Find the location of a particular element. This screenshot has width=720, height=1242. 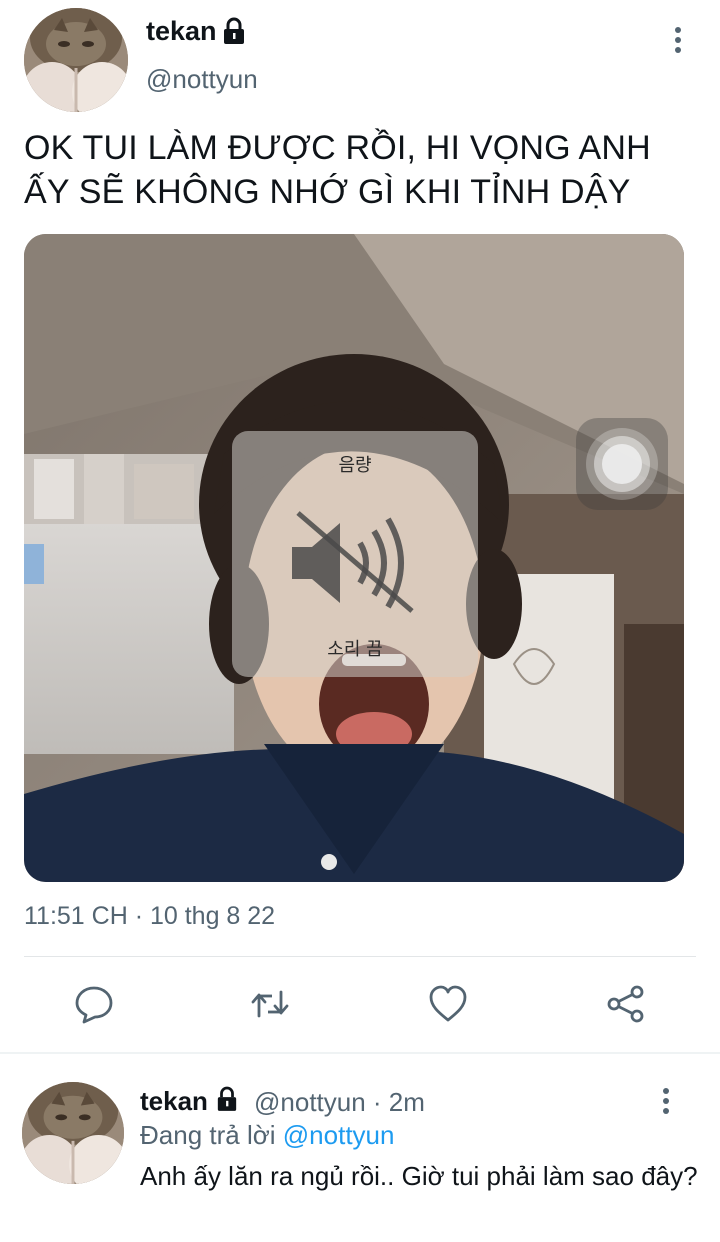

author-handle: @nottyun is located at coordinates (202, 79).